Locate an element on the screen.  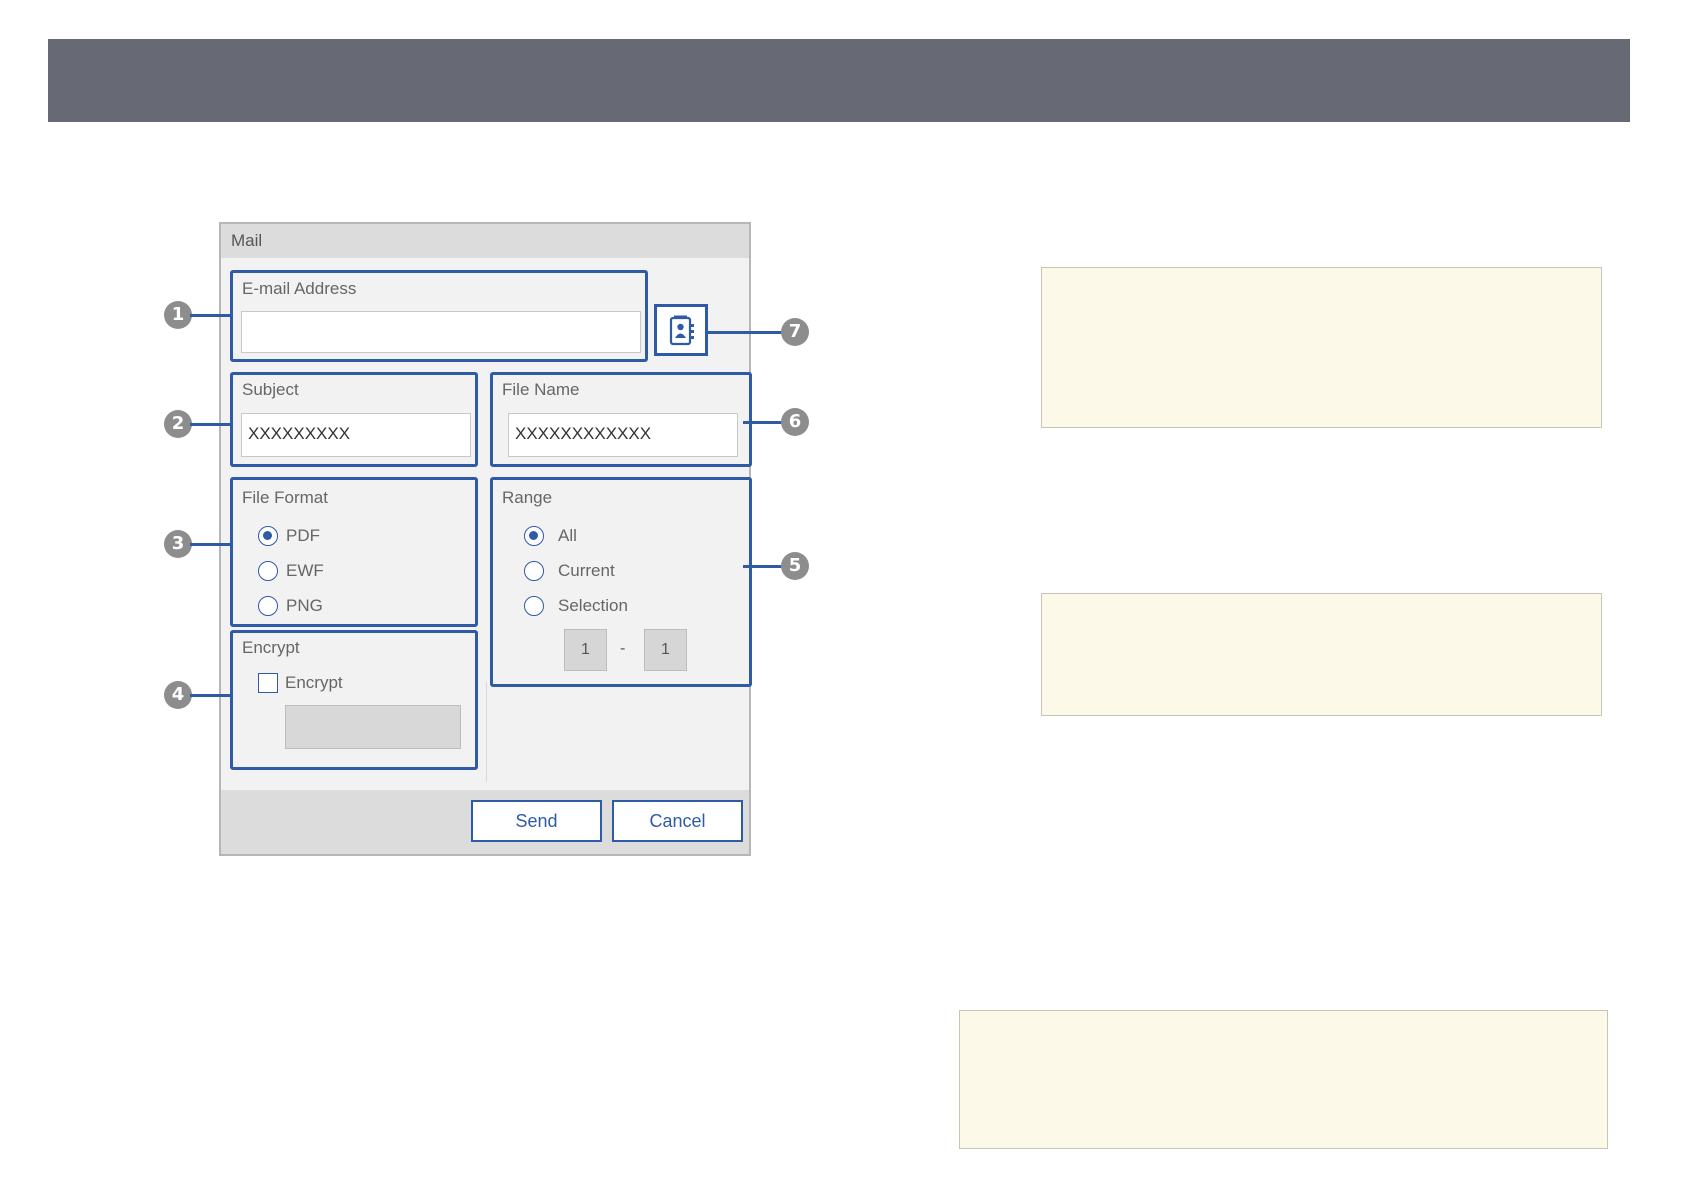
header-bar is located at coordinates (839, 80).